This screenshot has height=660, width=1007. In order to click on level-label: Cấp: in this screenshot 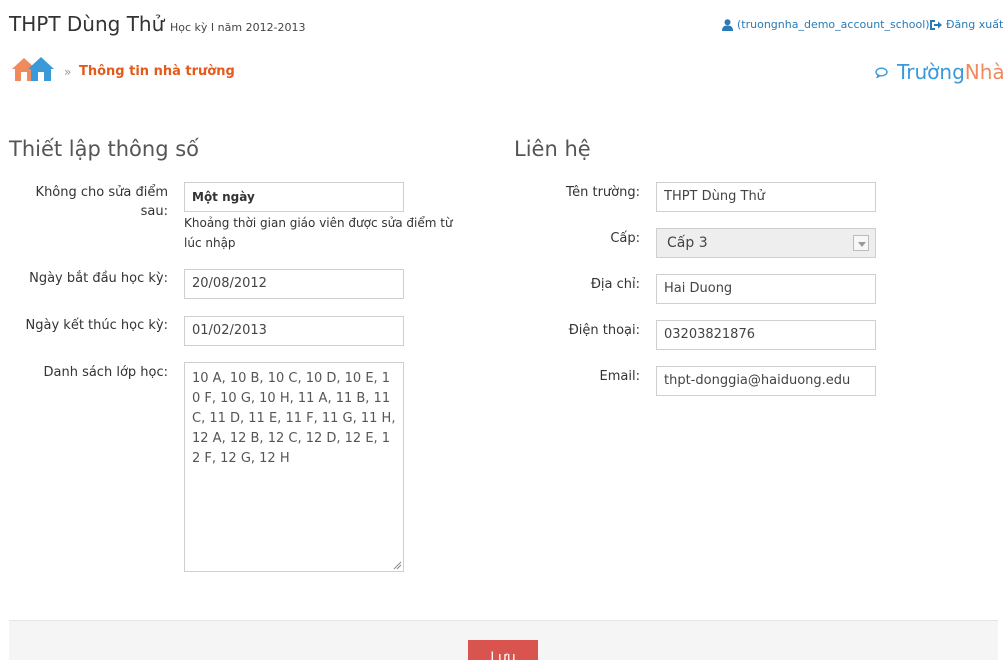, I will do `click(625, 238)`.